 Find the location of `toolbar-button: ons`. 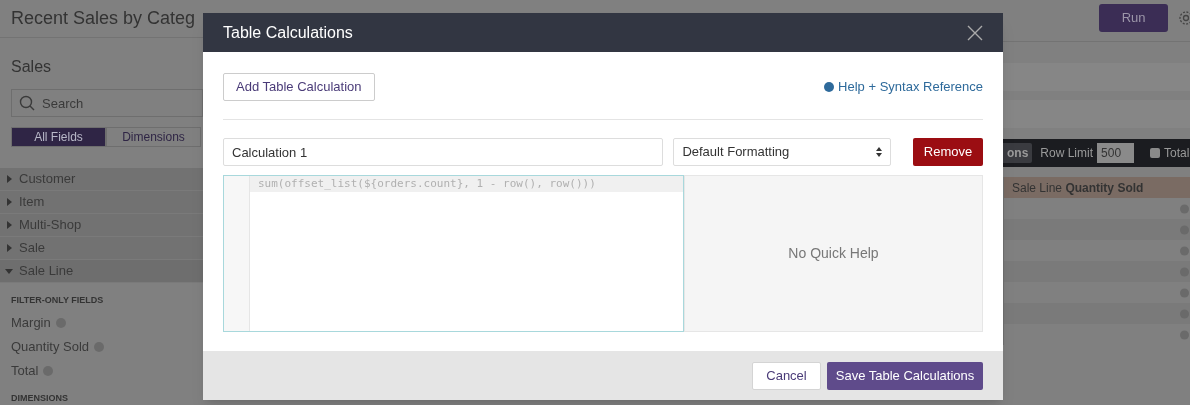

toolbar-button: ons is located at coordinates (1018, 153).